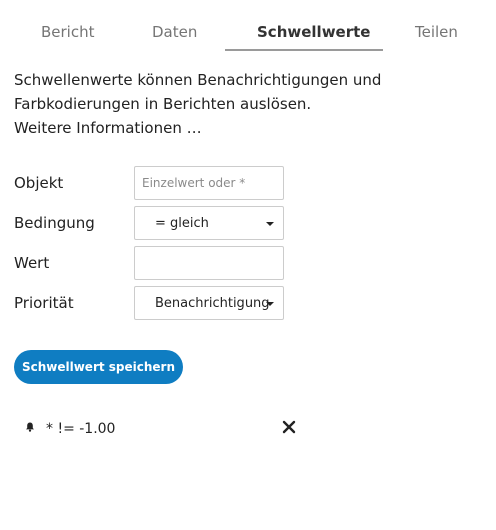 This screenshot has height=530, width=496. Describe the element at coordinates (98, 367) in the screenshot. I see `save-threshold-button: Schwellwert speichern` at that location.